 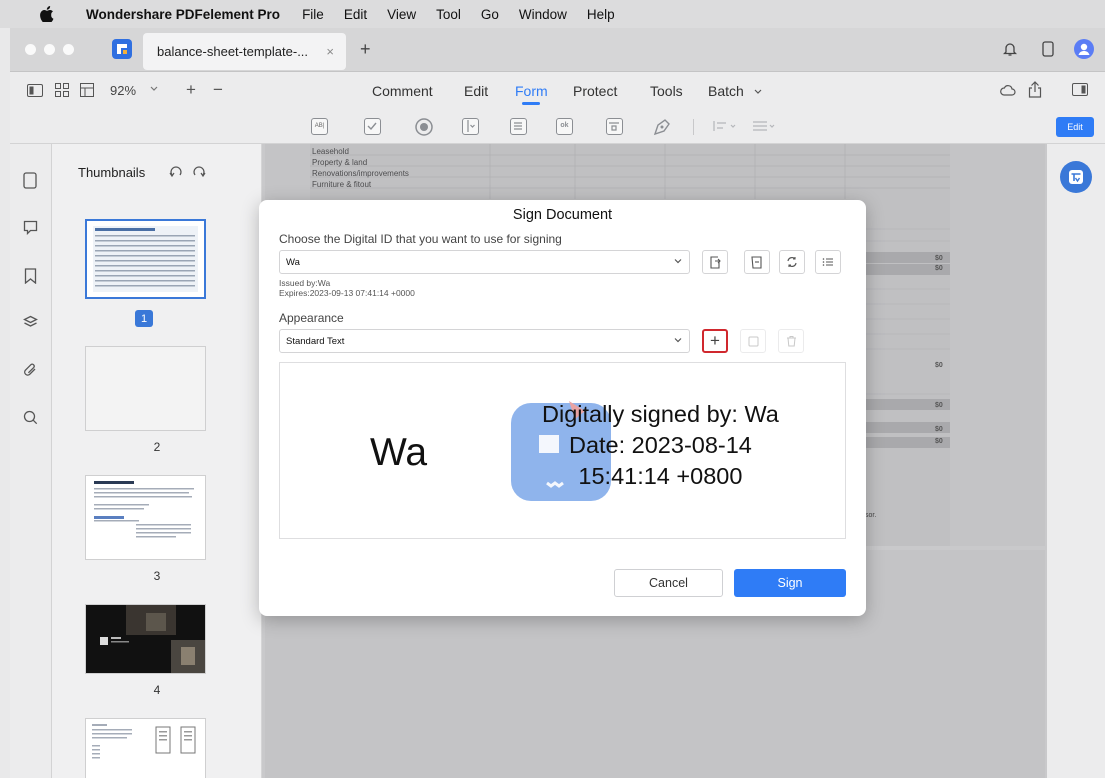 I want to click on grid-view-icon, so click(x=62, y=90).